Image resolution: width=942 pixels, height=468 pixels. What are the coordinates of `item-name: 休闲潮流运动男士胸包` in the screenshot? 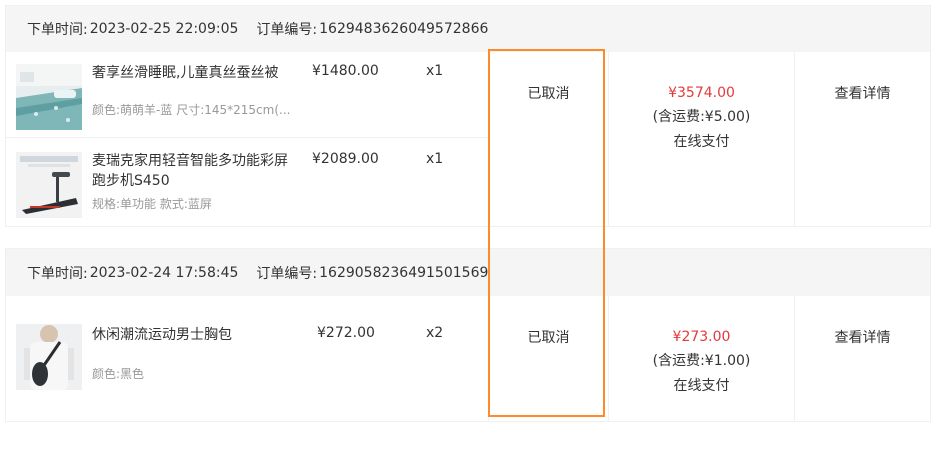 It's located at (192, 335).